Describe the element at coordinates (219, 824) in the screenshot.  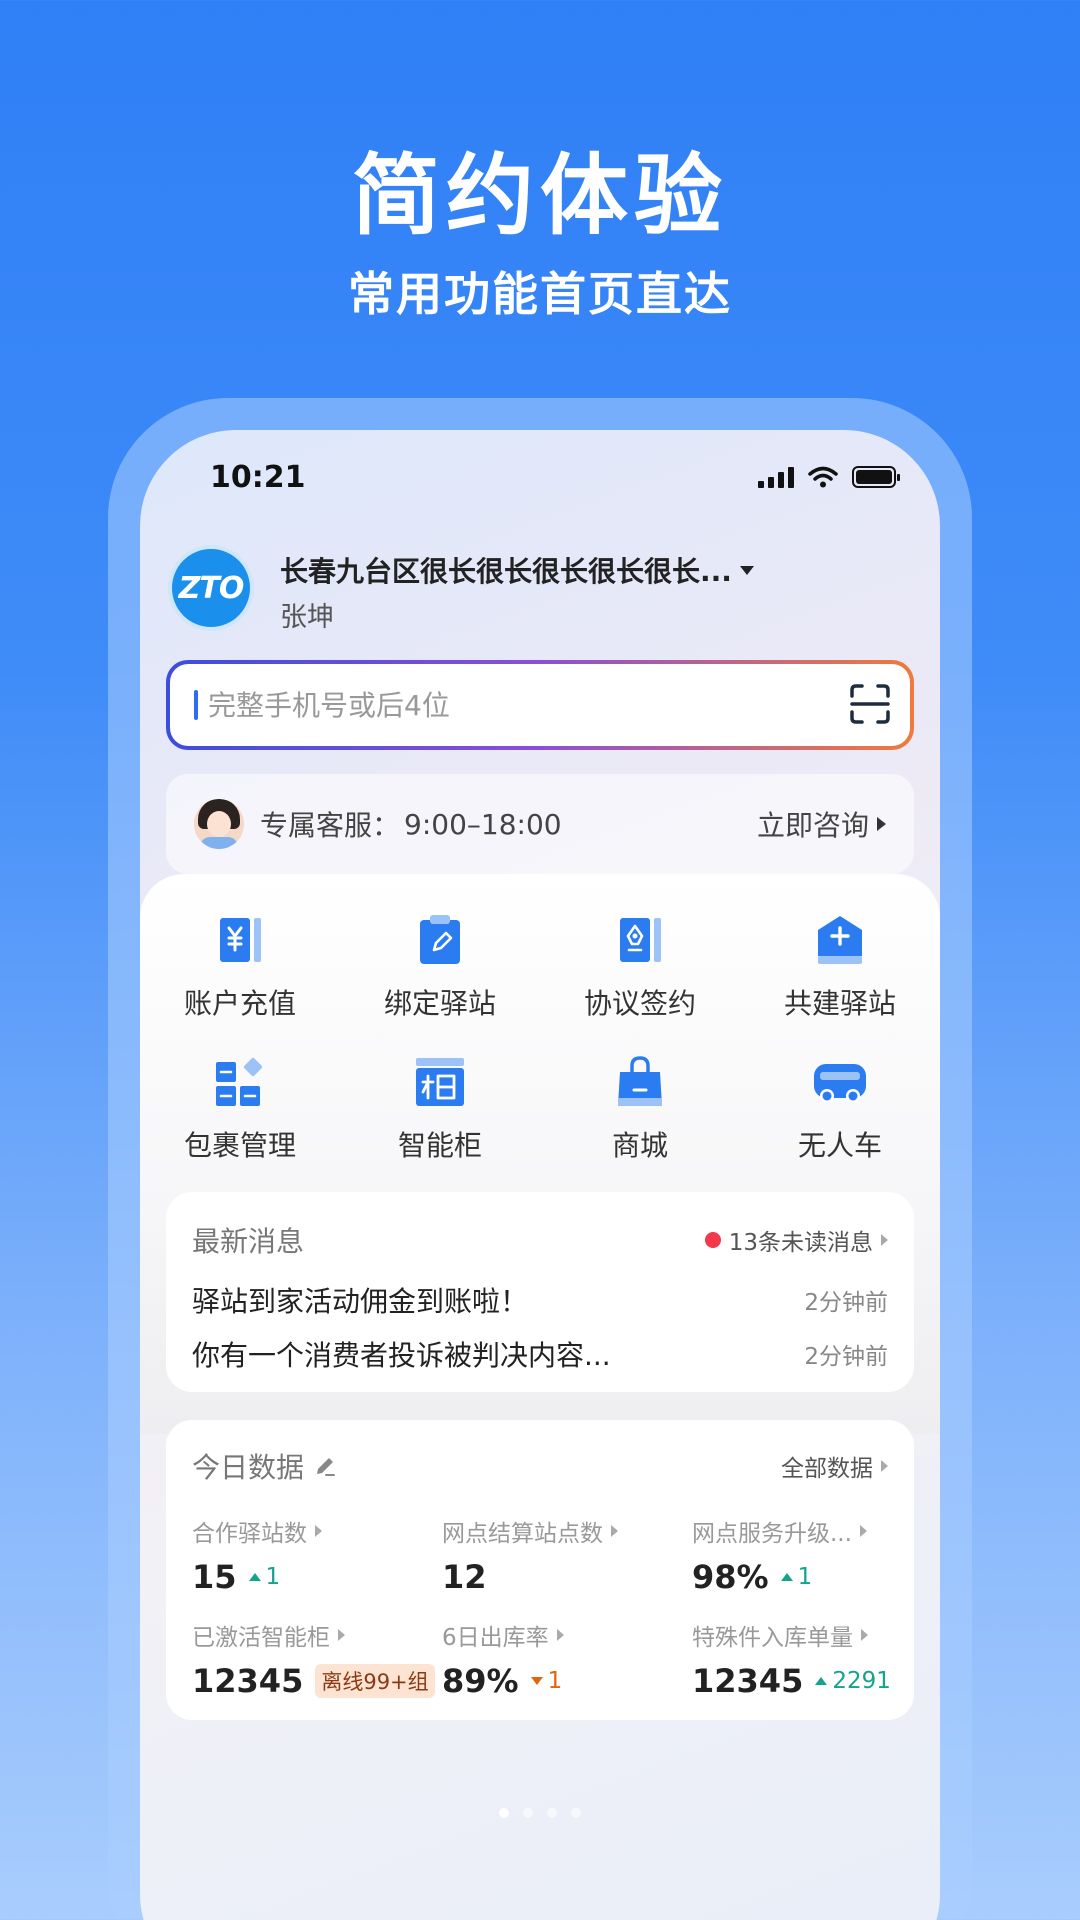
I see `service-agent-avatar` at that location.